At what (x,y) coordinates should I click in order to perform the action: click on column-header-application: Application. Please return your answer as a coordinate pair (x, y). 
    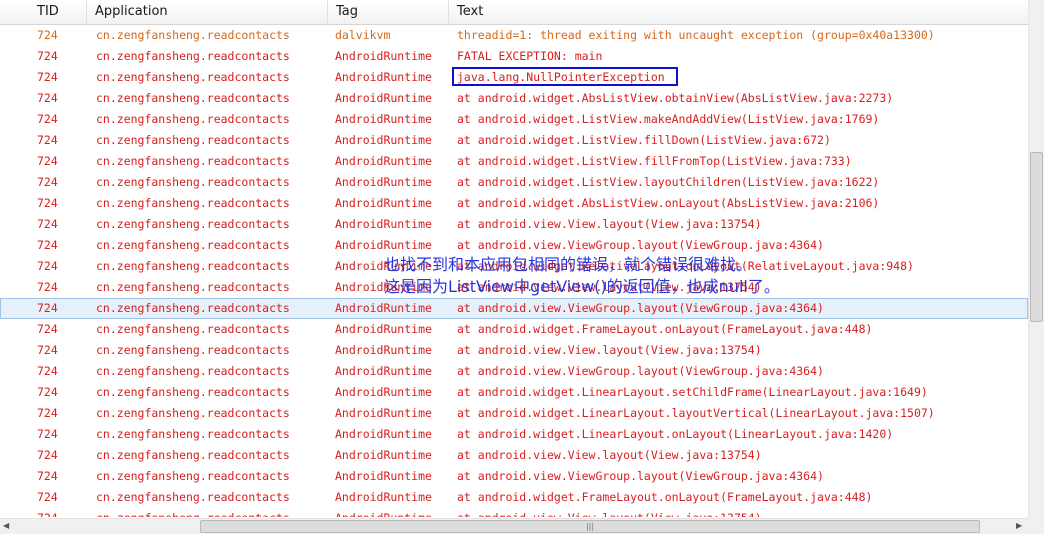
    Looking at the image, I should click on (207, 12).